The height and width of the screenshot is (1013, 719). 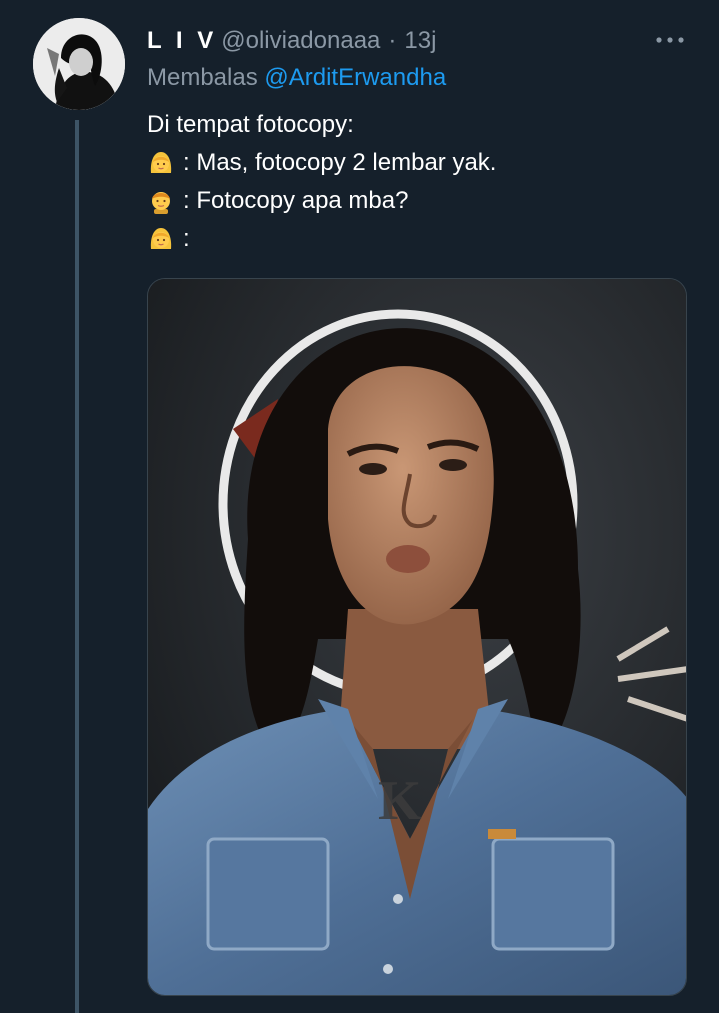 What do you see at coordinates (417, 125) in the screenshot?
I see `tweet-line: Di tempat fotocopy:` at bounding box center [417, 125].